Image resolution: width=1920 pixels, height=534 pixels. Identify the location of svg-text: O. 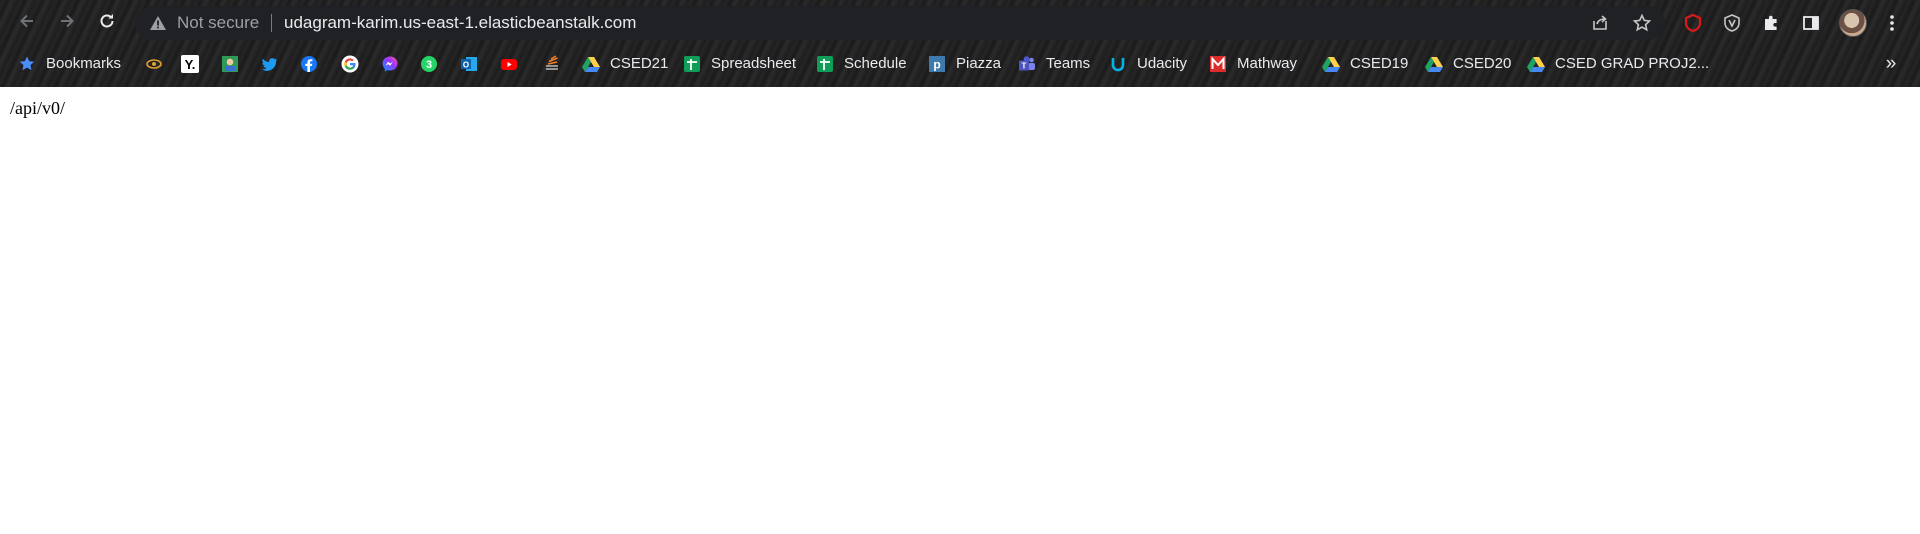
(466, 65).